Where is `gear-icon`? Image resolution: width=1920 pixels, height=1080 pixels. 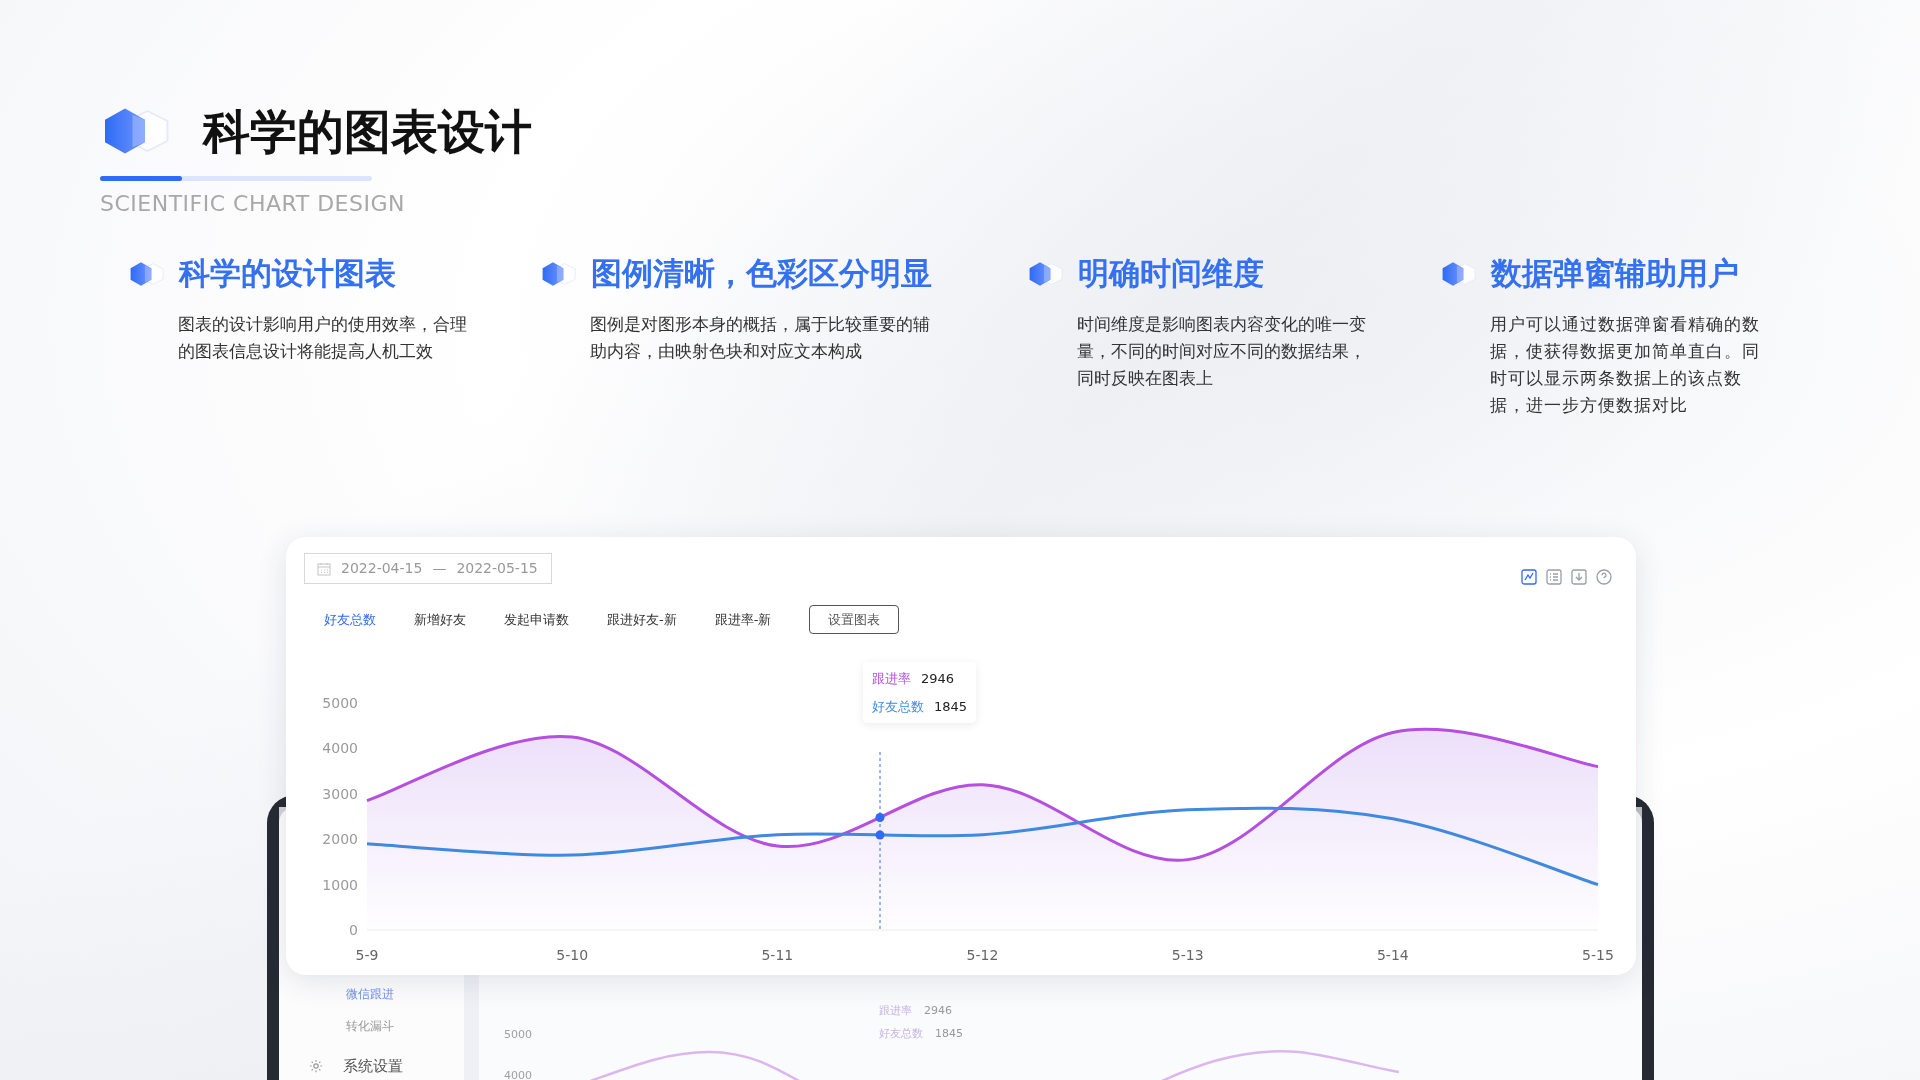 gear-icon is located at coordinates (316, 1066).